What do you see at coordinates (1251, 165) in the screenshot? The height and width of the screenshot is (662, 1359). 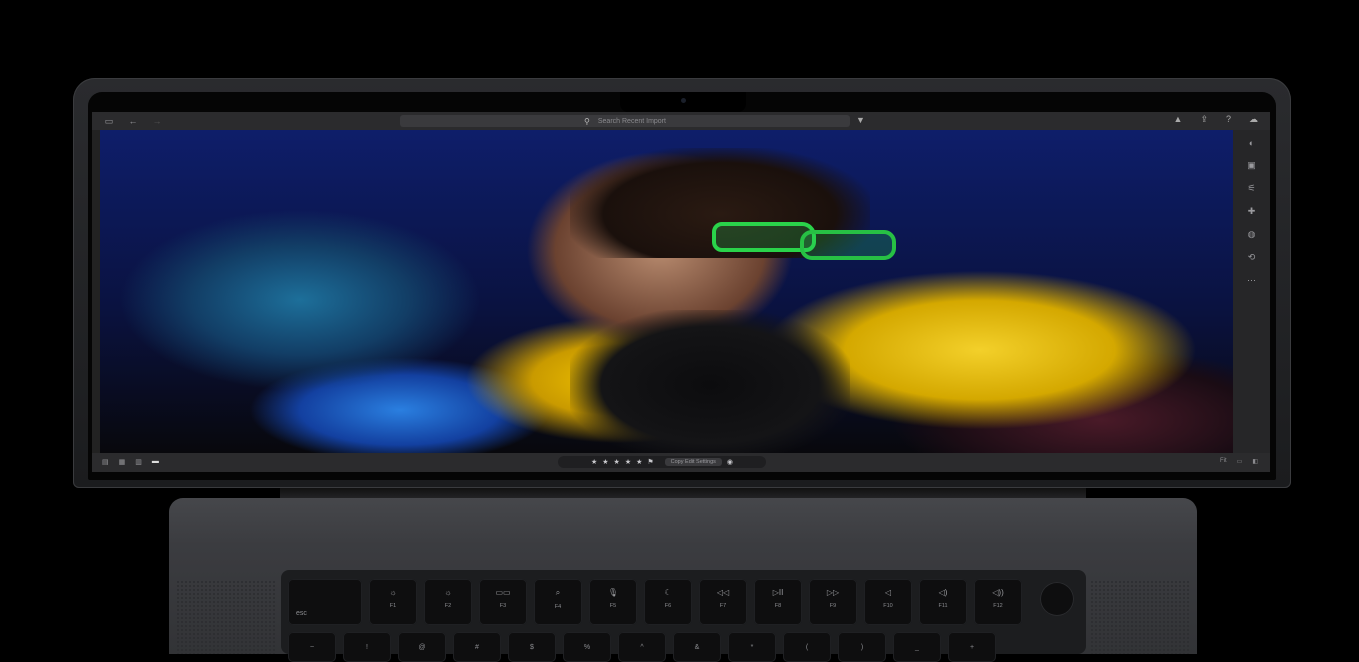 I see `crop-icon: ▣` at bounding box center [1251, 165].